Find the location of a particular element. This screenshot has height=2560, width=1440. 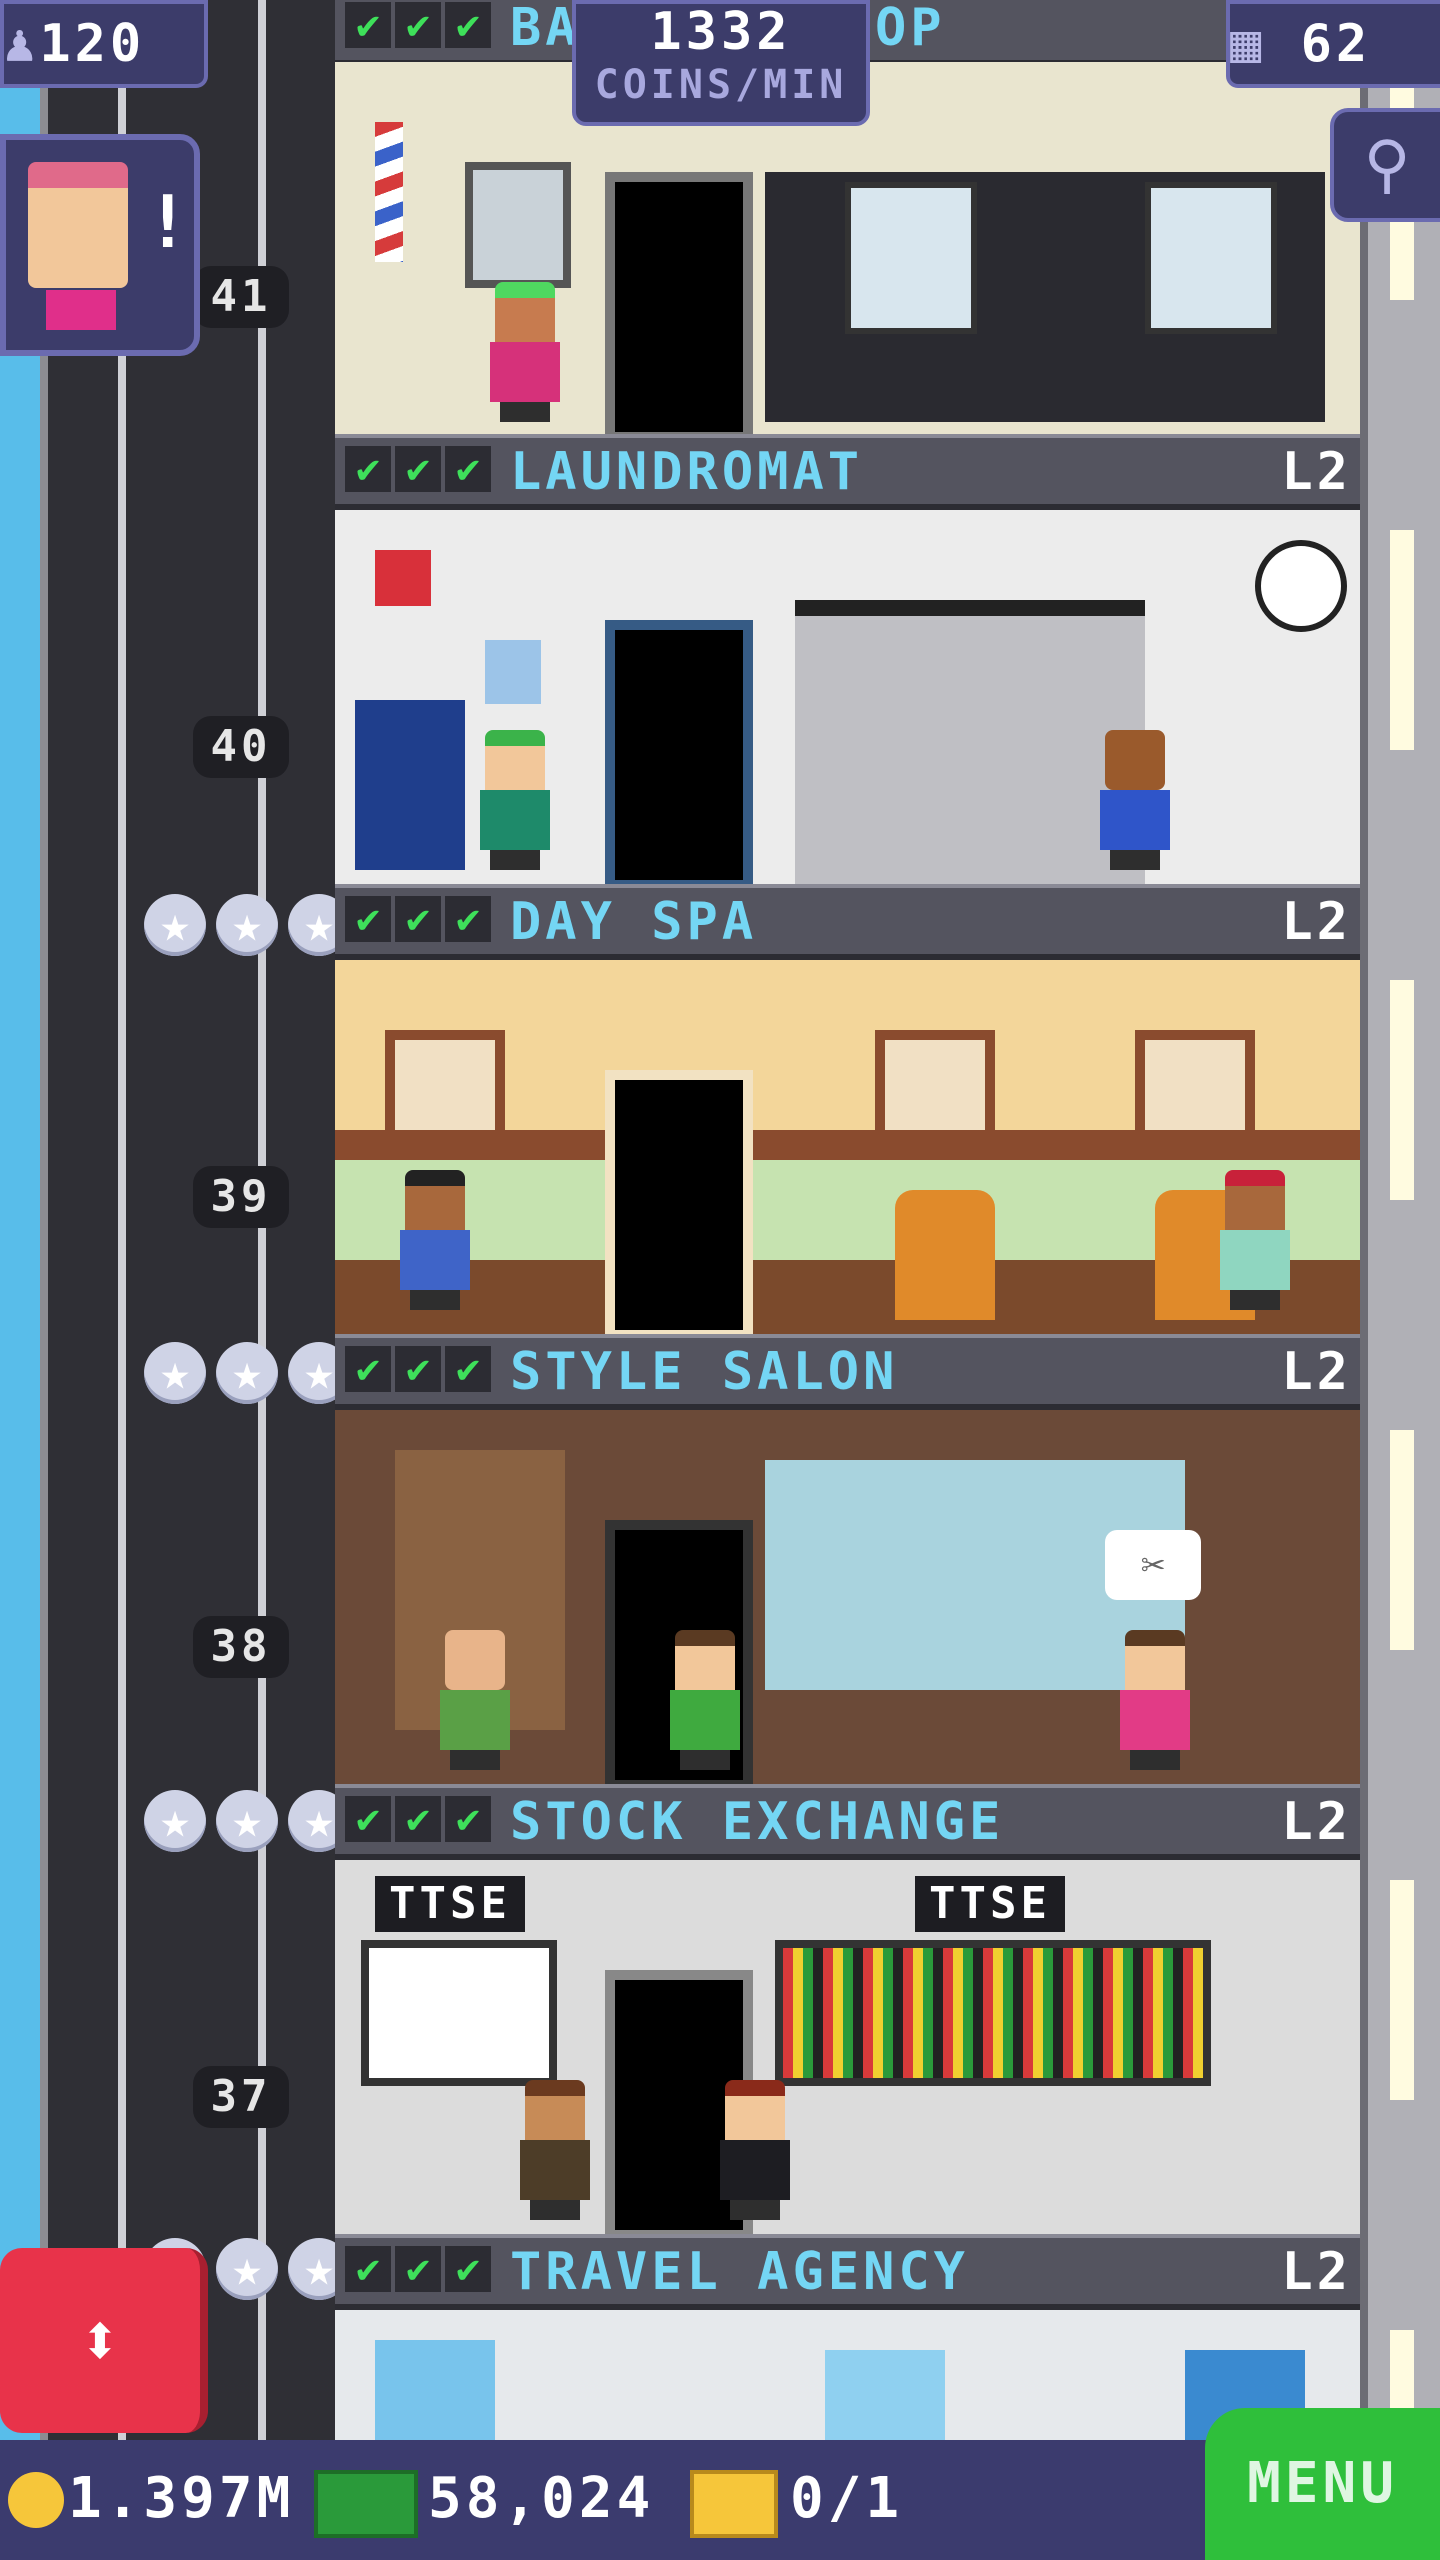

room-title-bar-travel-agency: ✔ ✔ ✔ TRAVEL AGENCY L2 is located at coordinates (847, 2272).